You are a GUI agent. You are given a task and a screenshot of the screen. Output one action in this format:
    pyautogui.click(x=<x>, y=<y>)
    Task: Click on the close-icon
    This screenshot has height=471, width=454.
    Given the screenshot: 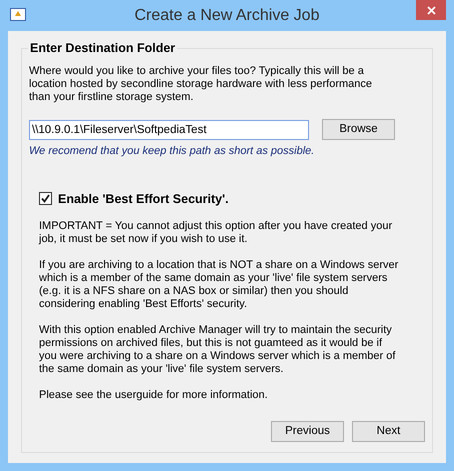 What is the action you would take?
    pyautogui.click(x=431, y=10)
    